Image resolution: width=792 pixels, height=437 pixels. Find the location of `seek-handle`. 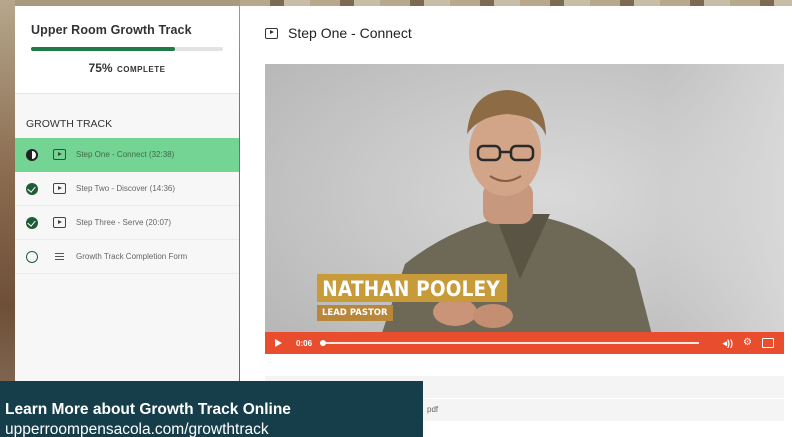

seek-handle is located at coordinates (323, 343).